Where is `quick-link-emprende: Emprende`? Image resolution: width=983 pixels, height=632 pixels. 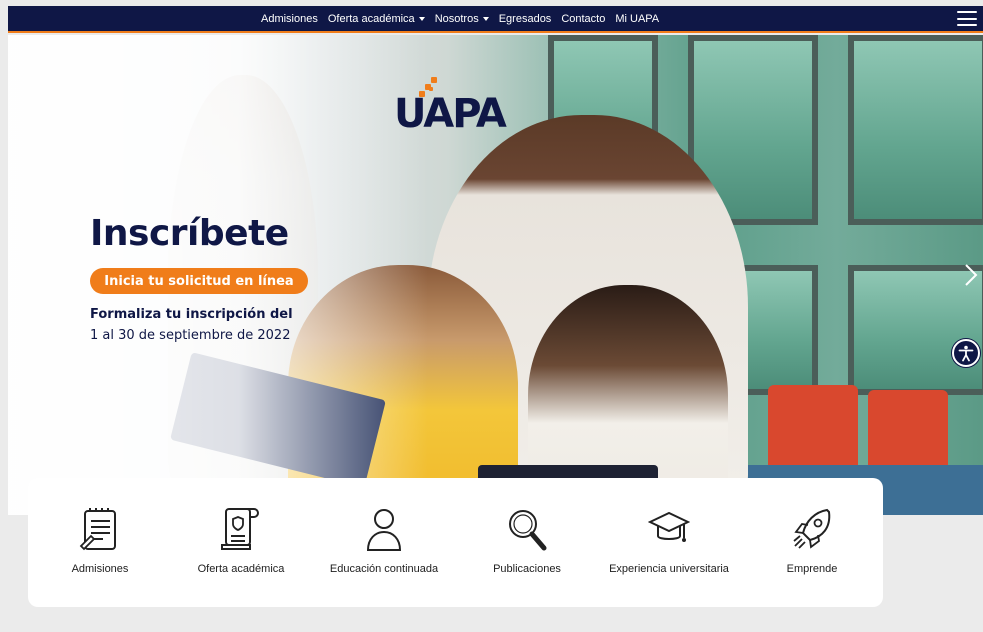 quick-link-emprende: Emprende is located at coordinates (812, 540).